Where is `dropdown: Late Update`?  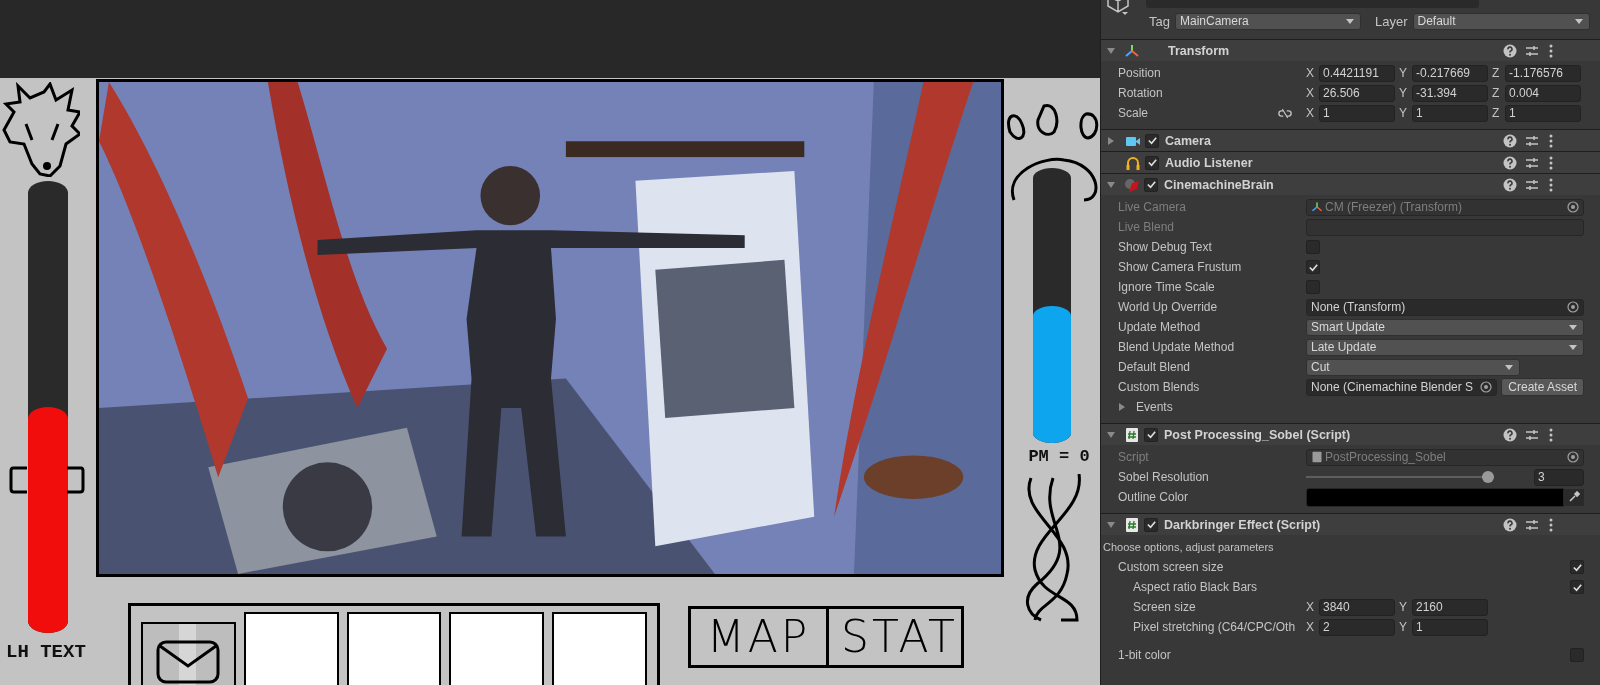 dropdown: Late Update is located at coordinates (1445, 347).